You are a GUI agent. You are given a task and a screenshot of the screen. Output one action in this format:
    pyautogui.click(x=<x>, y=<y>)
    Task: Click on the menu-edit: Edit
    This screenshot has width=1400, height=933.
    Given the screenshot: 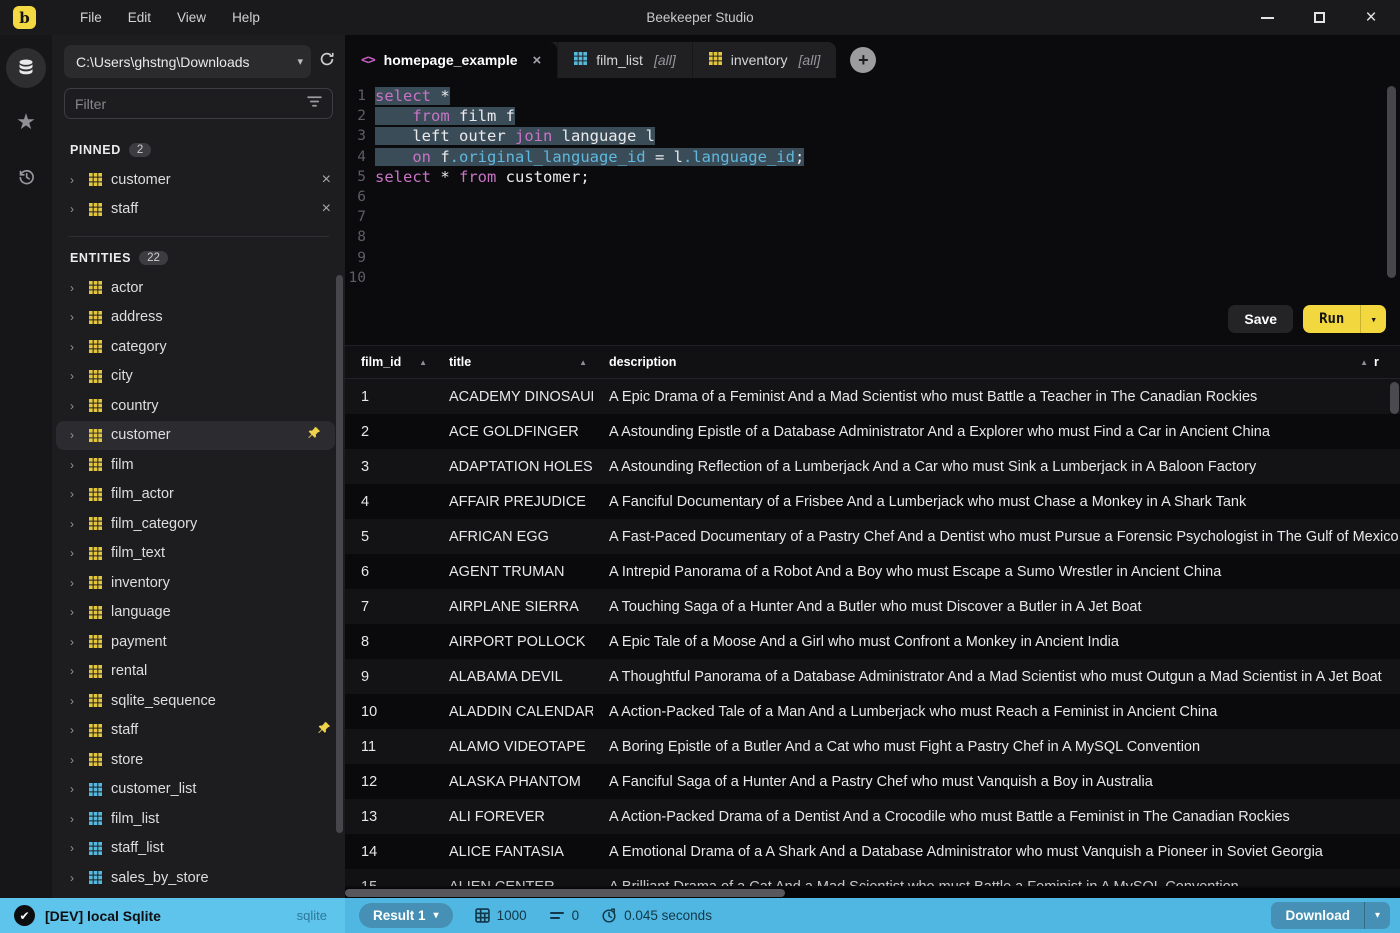 What is the action you would take?
    pyautogui.click(x=139, y=17)
    